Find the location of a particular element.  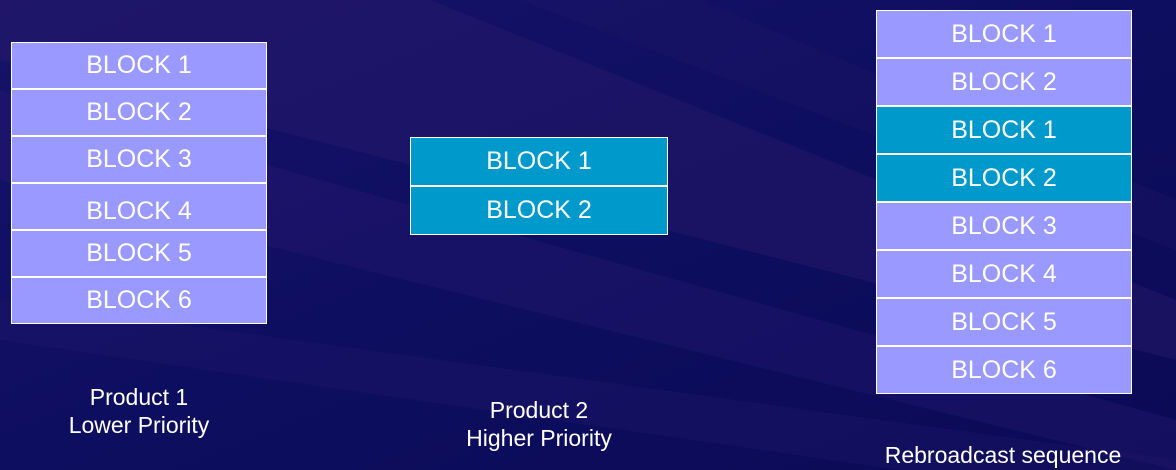

product-2-block-stack: BLOCK 1 BLOCK 2 is located at coordinates (539, 186).